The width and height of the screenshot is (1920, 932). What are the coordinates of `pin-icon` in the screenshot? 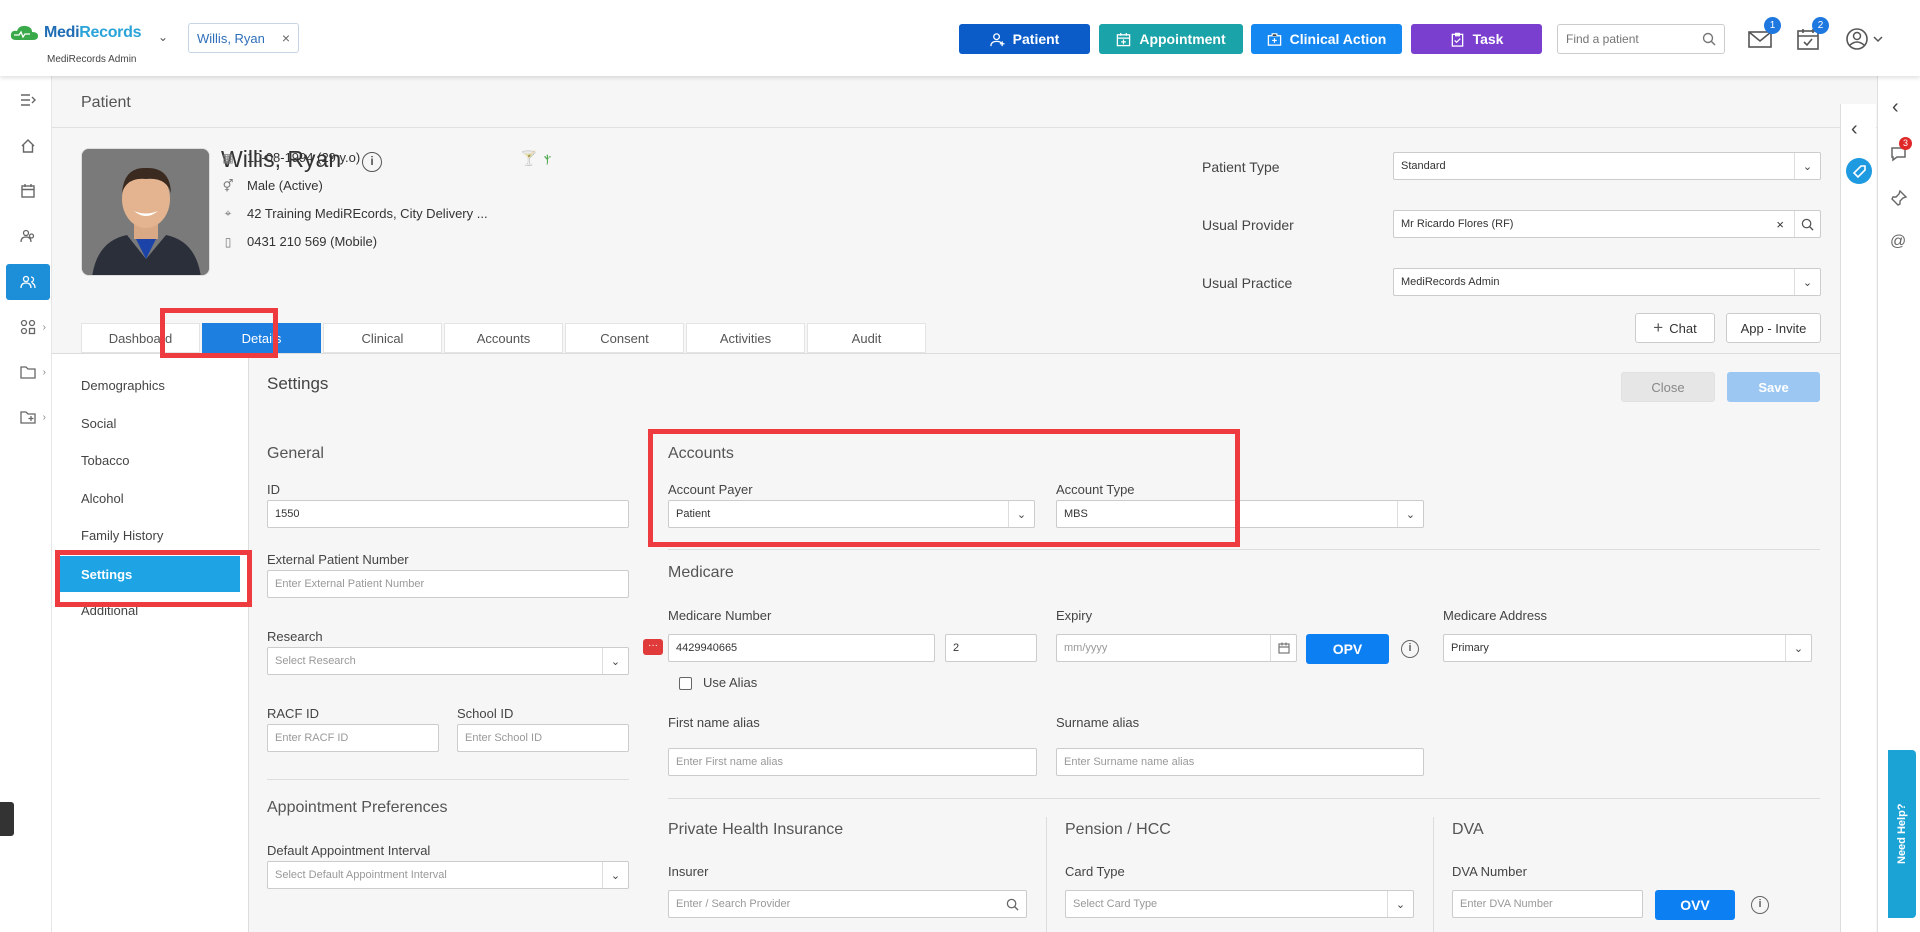 It's located at (1899, 200).